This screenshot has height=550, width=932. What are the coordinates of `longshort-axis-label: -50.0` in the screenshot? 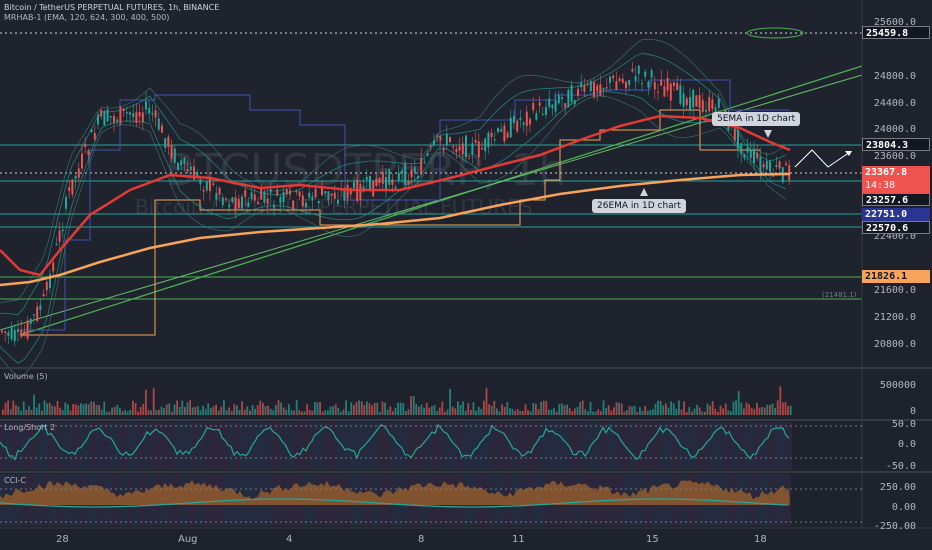 It's located at (900, 466).